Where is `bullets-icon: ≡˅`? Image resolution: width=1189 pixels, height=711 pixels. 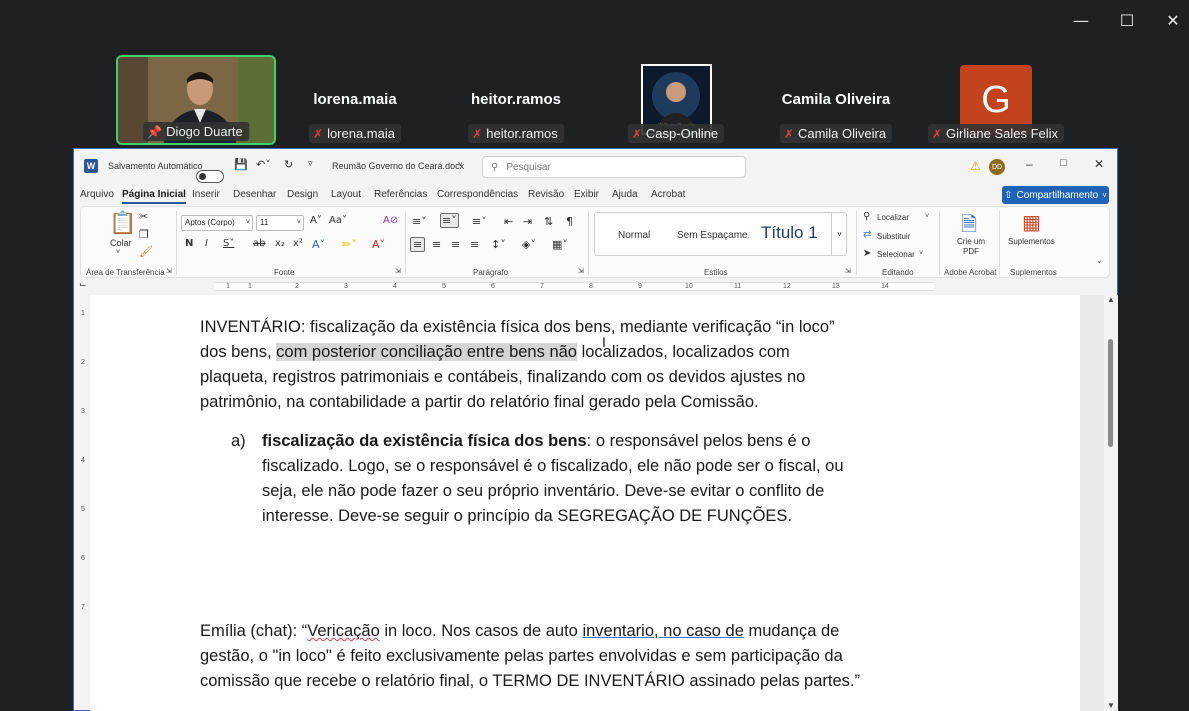
bullets-icon: ≡˅ is located at coordinates (419, 221).